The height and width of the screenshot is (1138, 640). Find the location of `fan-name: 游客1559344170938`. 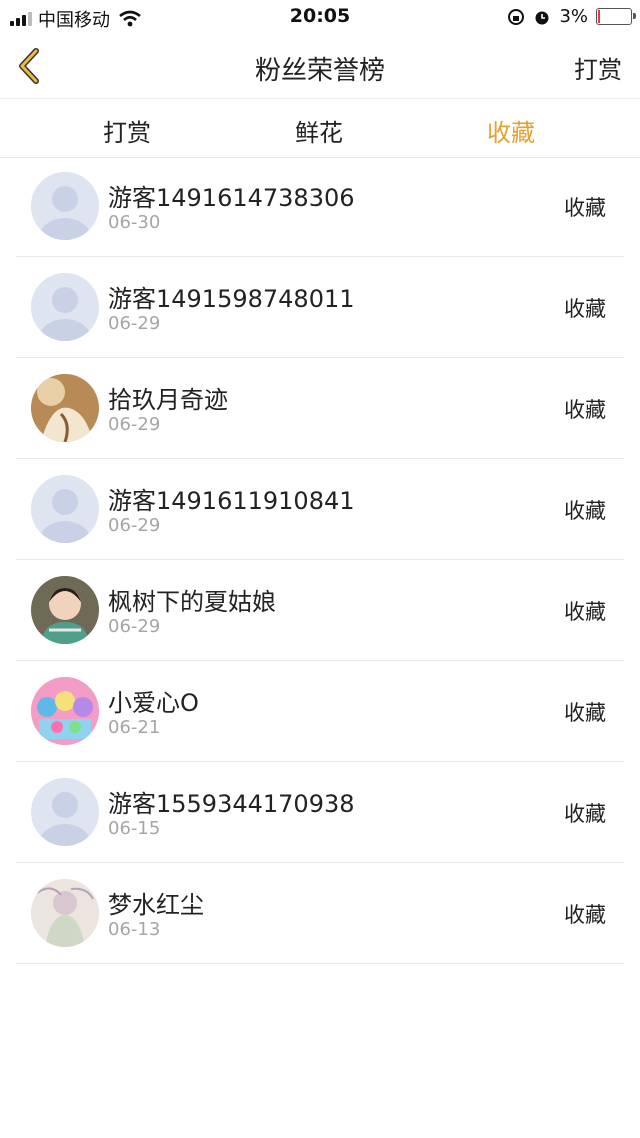

fan-name: 游客1559344170938 is located at coordinates (231, 804).